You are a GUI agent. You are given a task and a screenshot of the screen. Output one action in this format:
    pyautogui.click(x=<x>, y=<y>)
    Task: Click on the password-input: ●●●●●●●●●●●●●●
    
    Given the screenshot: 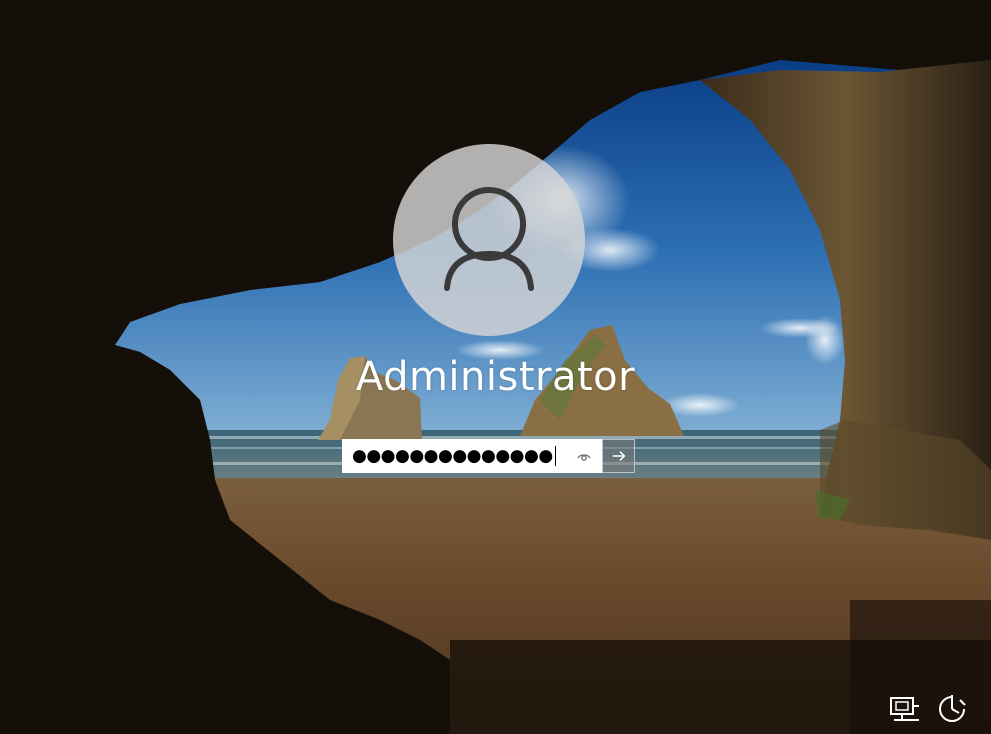 What is the action you would take?
    pyautogui.click(x=472, y=456)
    